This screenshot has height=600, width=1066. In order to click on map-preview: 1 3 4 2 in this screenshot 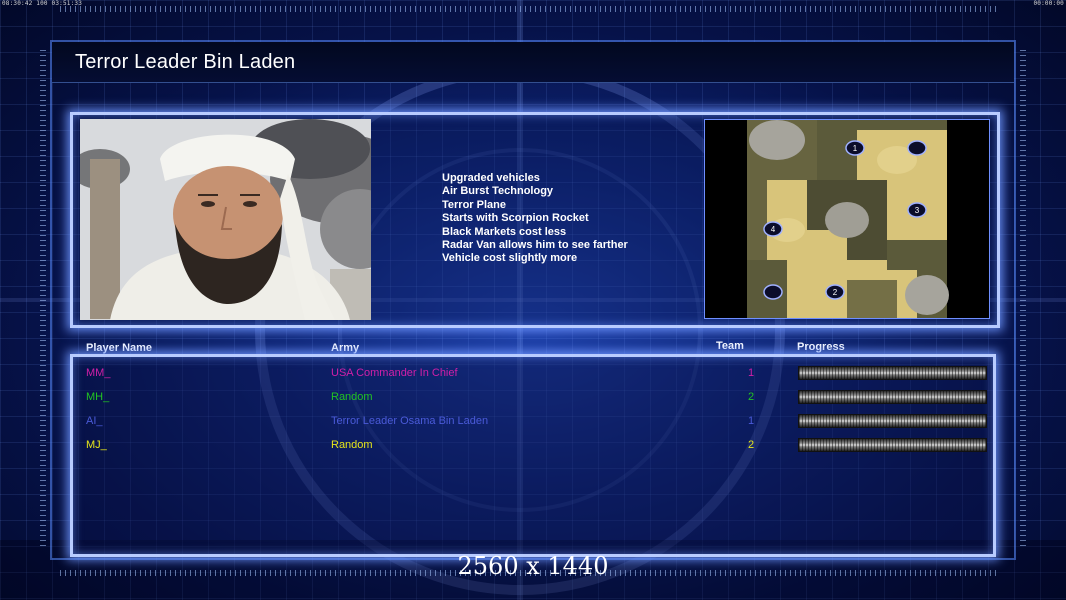, I will do `click(847, 219)`.